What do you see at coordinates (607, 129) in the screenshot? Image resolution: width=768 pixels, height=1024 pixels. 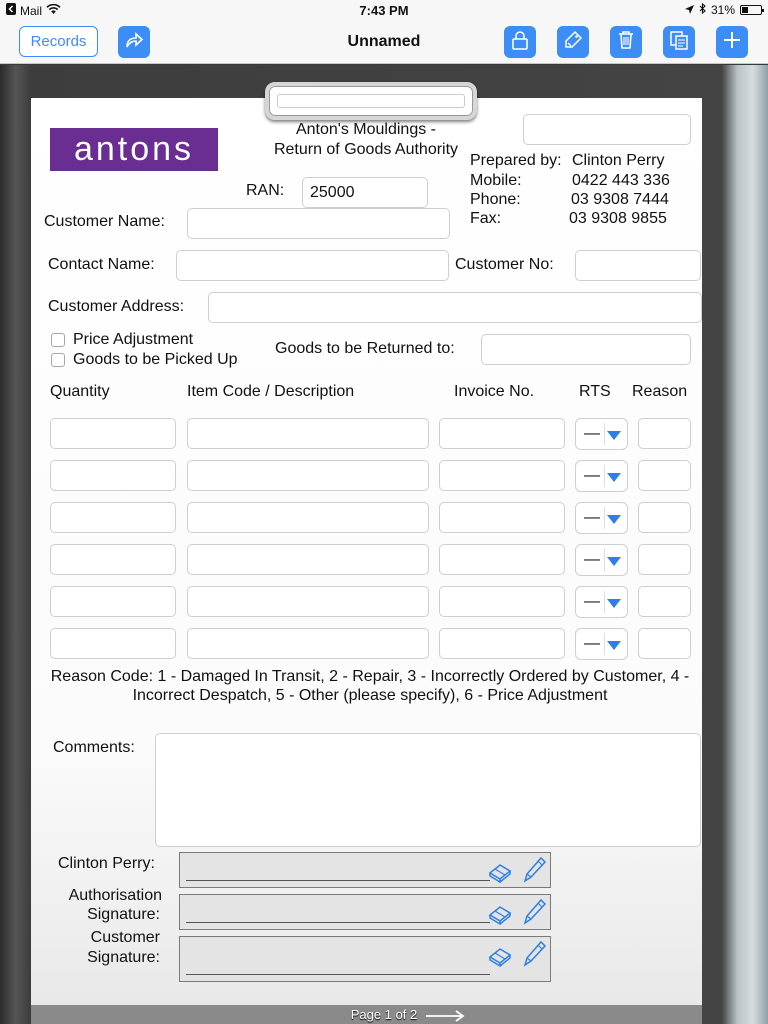 I see `top-right-field` at bounding box center [607, 129].